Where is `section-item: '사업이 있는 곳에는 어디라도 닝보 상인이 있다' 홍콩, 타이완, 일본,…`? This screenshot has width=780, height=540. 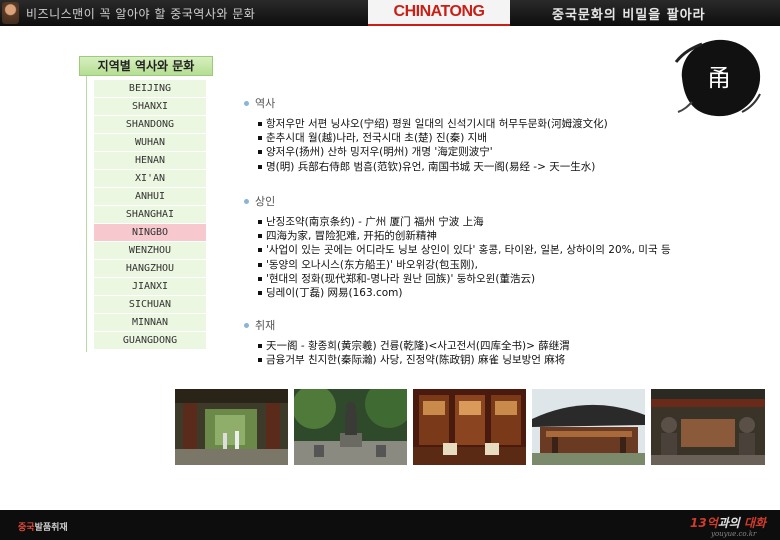 section-item: '사업이 있는 곳에는 어디라도 닝보 상인이 있다' 홍콩, 타이완, 일본,… is located at coordinates (464, 250).